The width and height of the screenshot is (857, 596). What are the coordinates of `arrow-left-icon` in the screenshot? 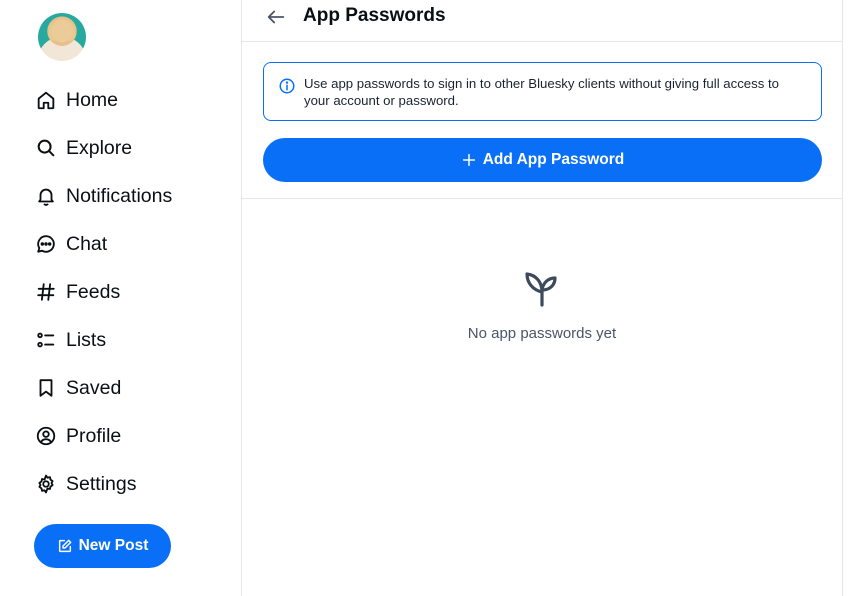 It's located at (276, 17).